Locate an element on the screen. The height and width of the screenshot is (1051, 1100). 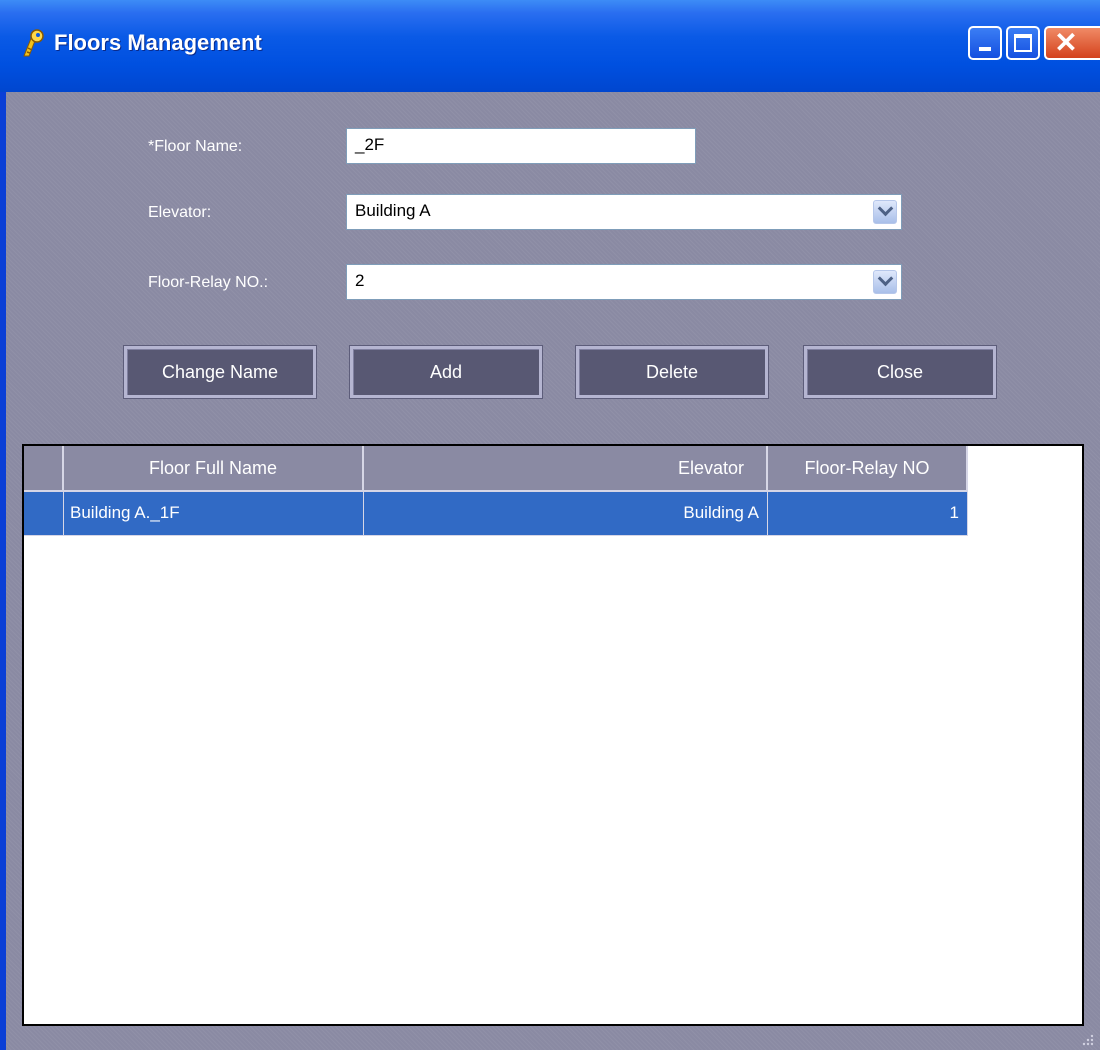
cell-floor-full-name: Building A._1F is located at coordinates (214, 514).